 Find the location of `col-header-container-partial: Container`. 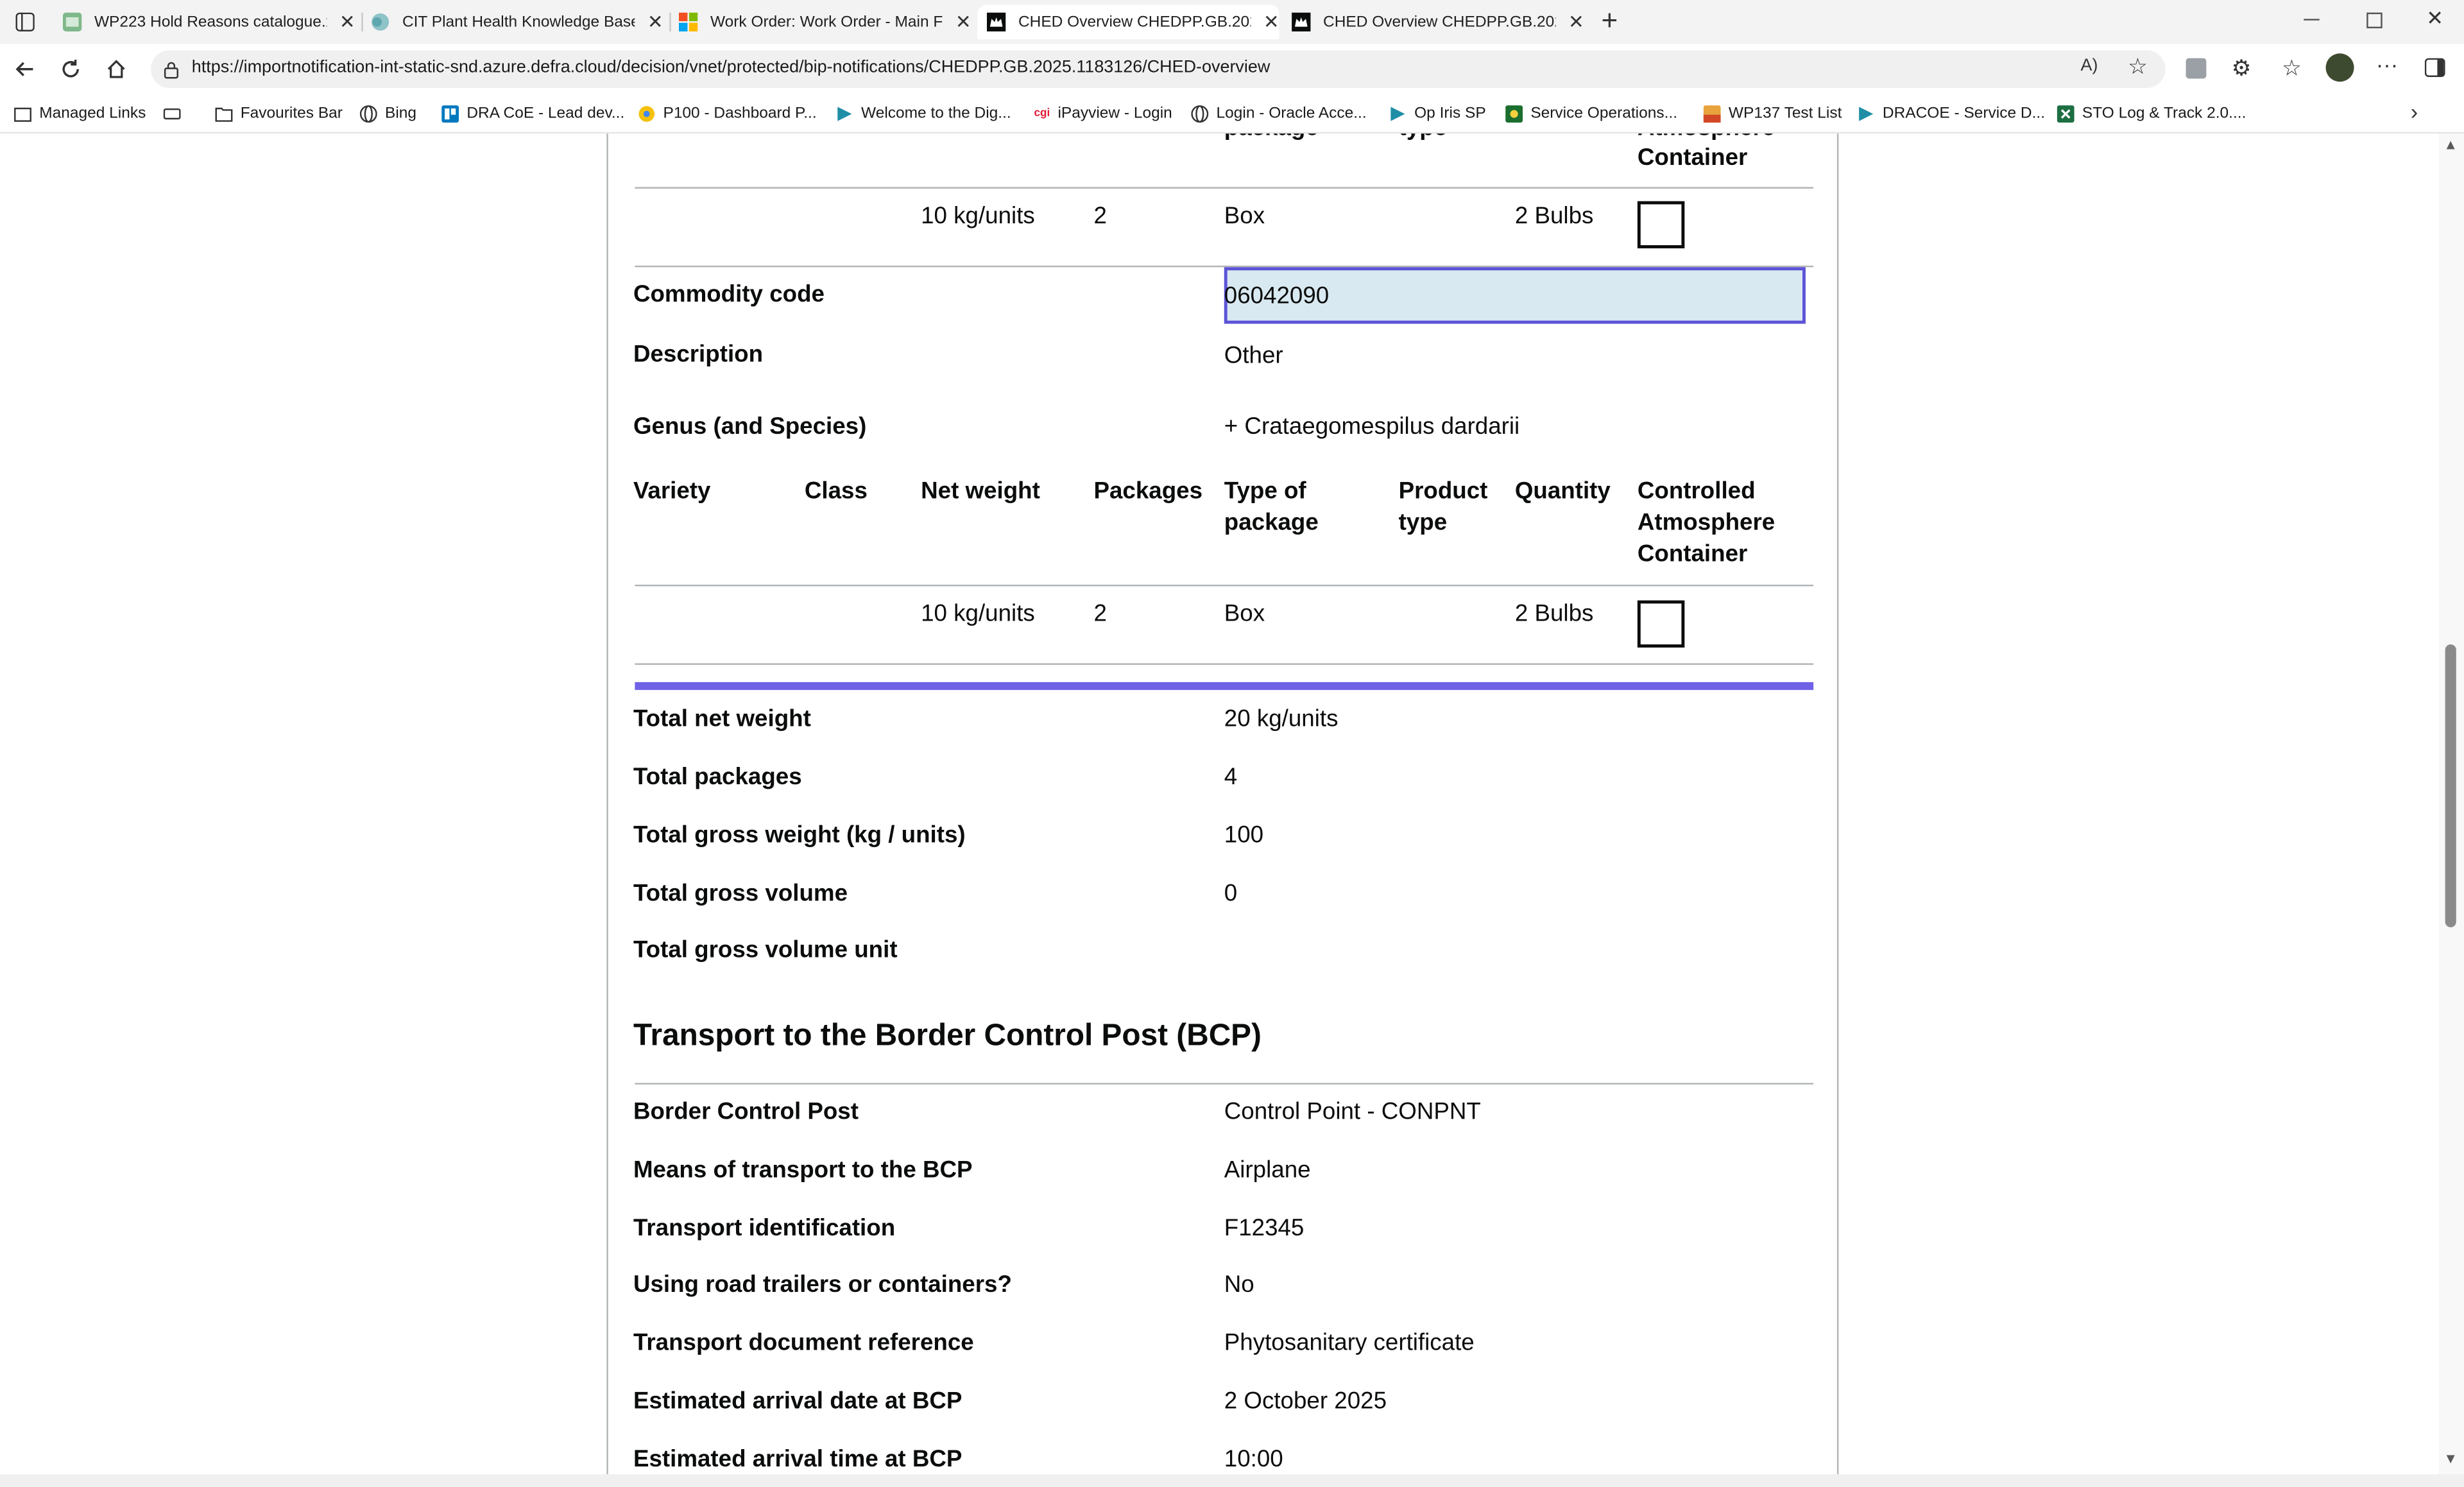

col-header-container-partial: Container is located at coordinates (1693, 157).